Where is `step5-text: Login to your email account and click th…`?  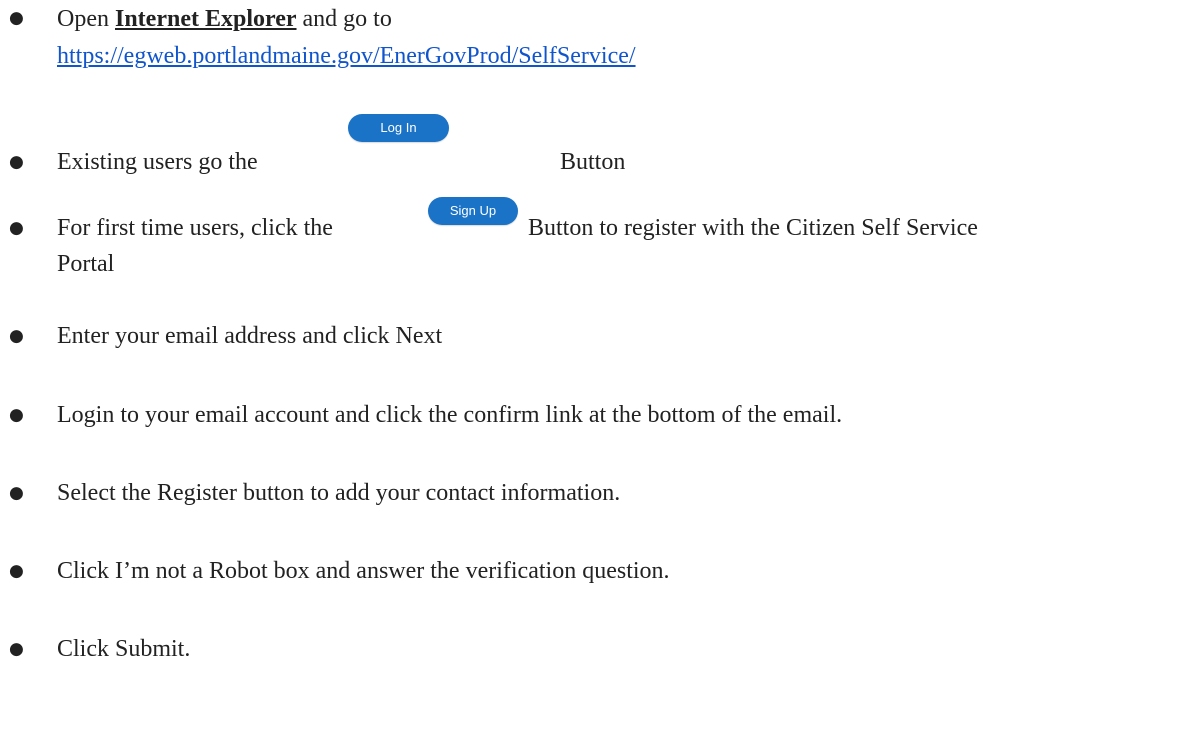 step5-text: Login to your email account and click th… is located at coordinates (450, 415).